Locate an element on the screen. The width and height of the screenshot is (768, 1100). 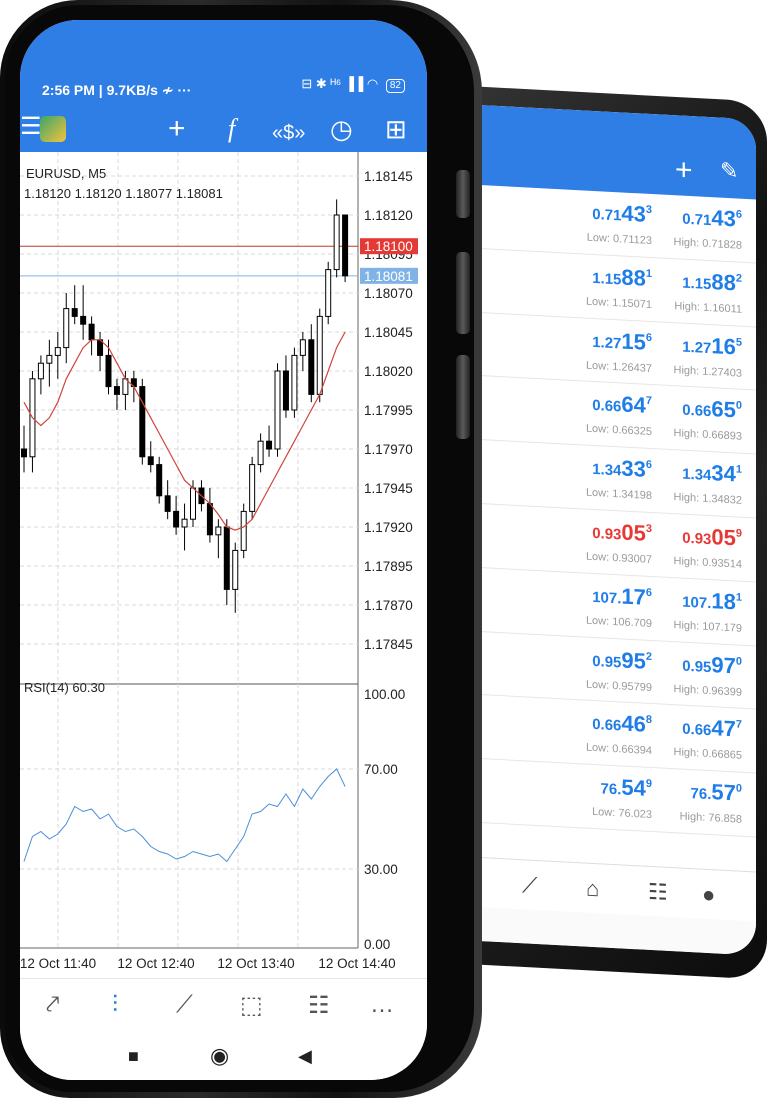
high-label: High: 1.16011 is located at coordinates (708, 308).